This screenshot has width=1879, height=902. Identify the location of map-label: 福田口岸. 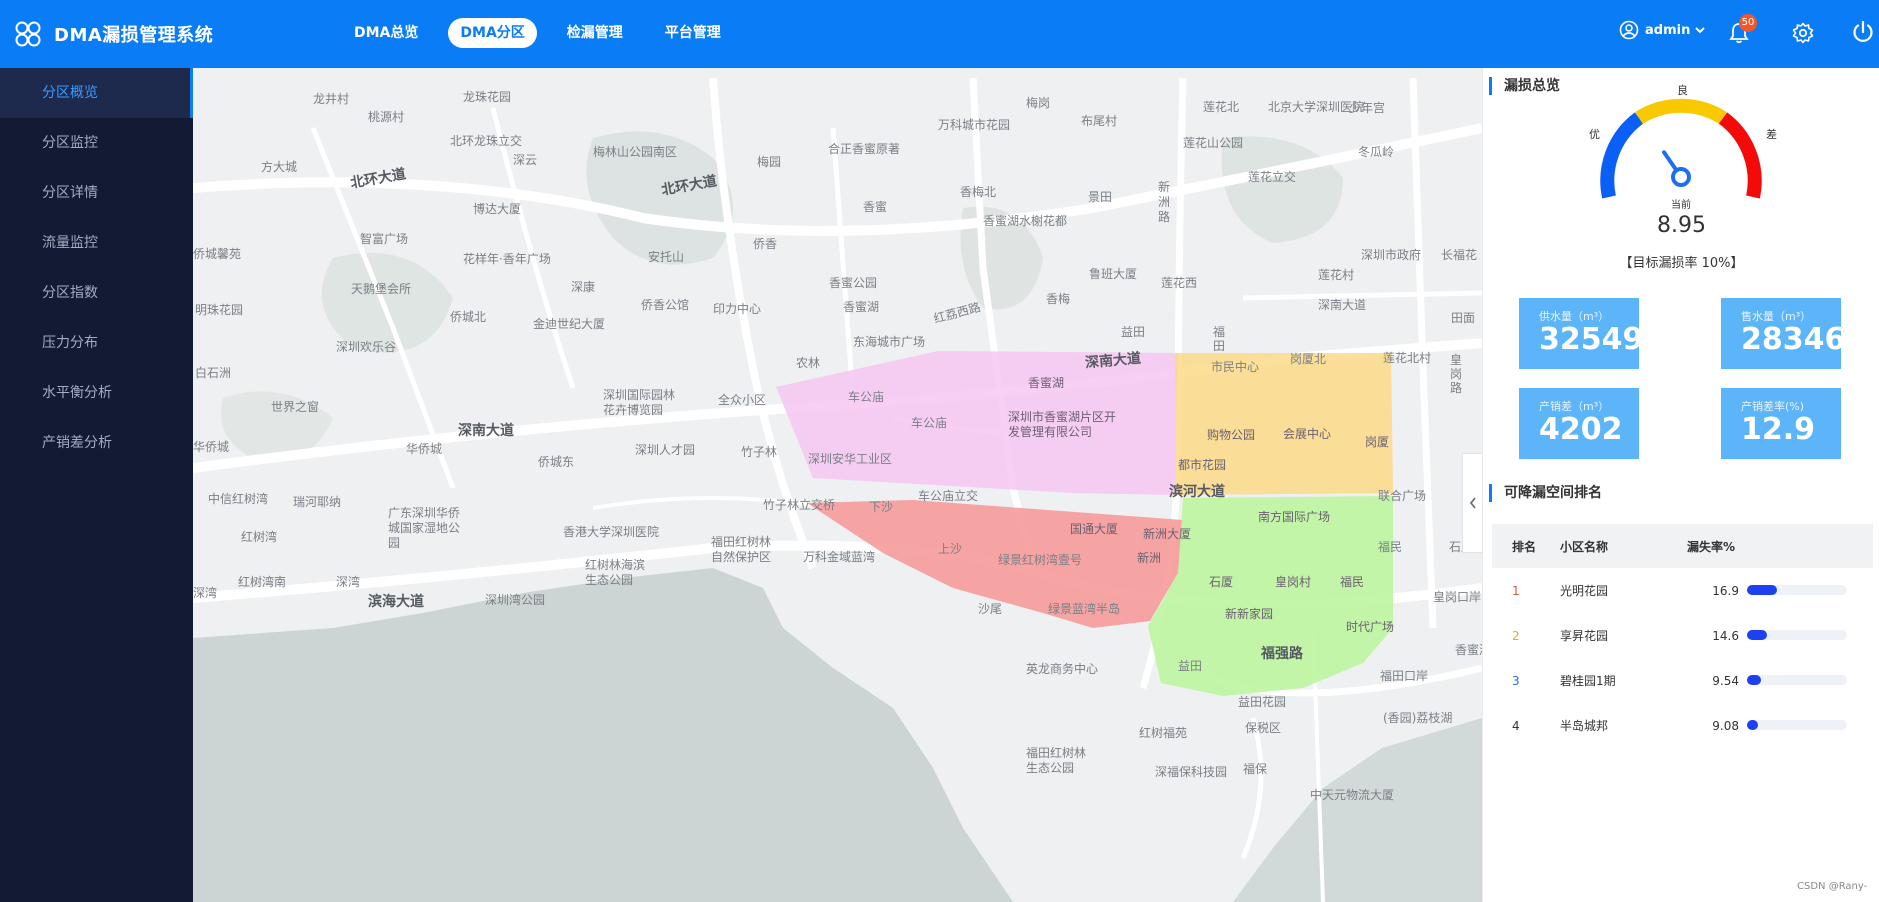
(1404, 676).